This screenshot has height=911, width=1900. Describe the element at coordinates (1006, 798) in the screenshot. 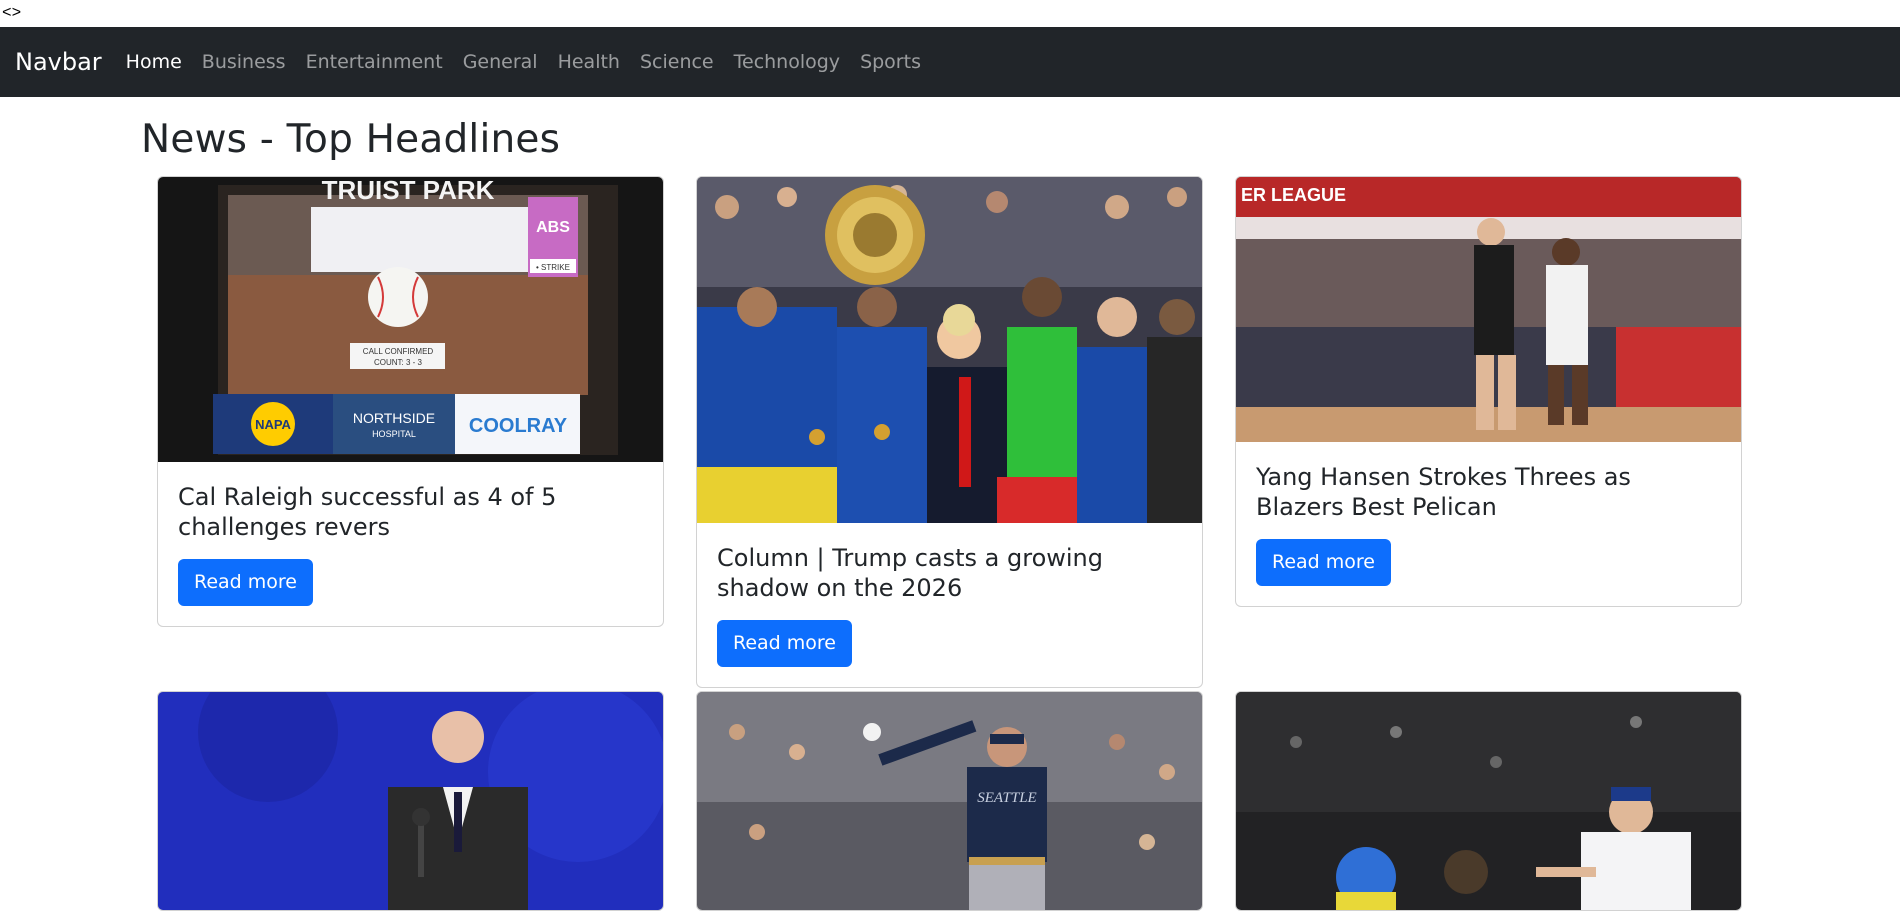

I see `seattle-jersey-text: SEATTLE` at that location.